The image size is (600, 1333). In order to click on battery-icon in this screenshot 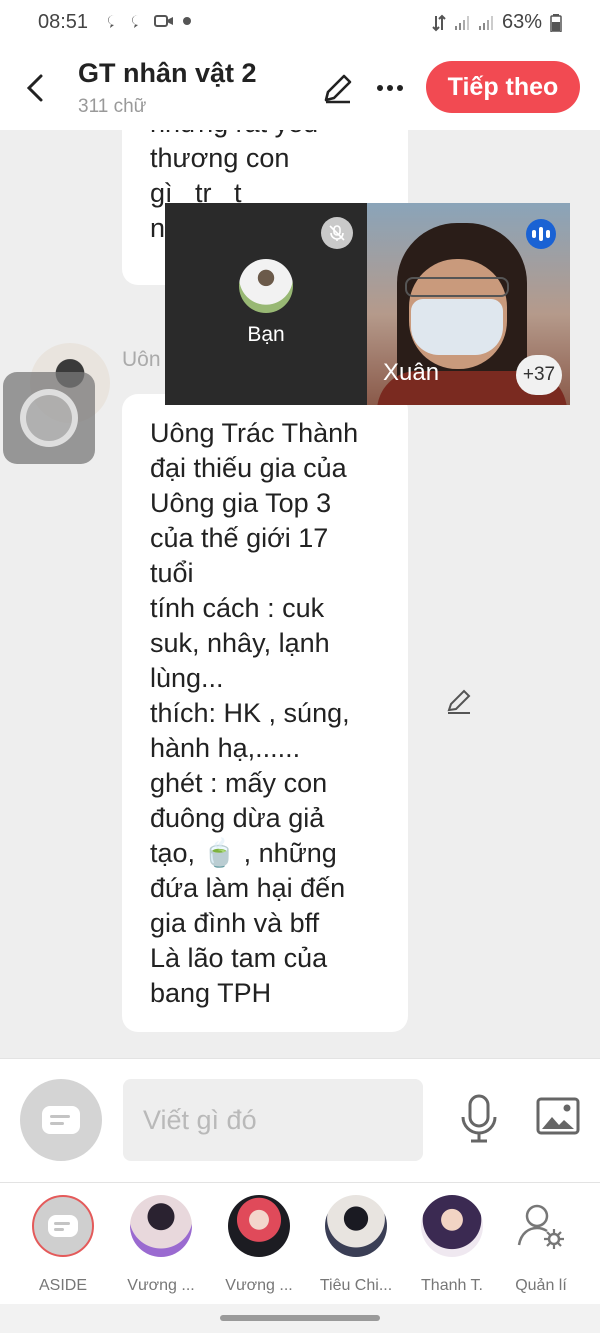, I will do `click(556, 22)`.